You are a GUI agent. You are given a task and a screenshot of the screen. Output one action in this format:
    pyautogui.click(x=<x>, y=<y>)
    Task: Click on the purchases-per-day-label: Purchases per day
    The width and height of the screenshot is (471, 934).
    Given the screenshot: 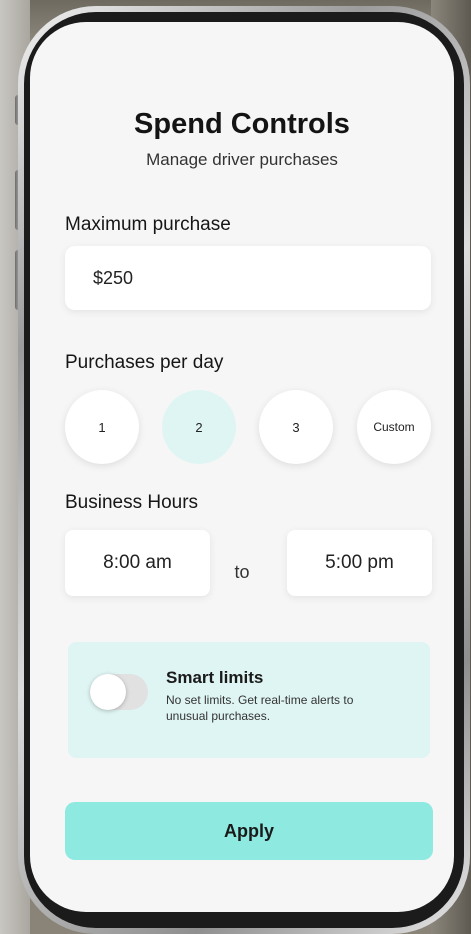 What is the action you would take?
    pyautogui.click(x=144, y=362)
    